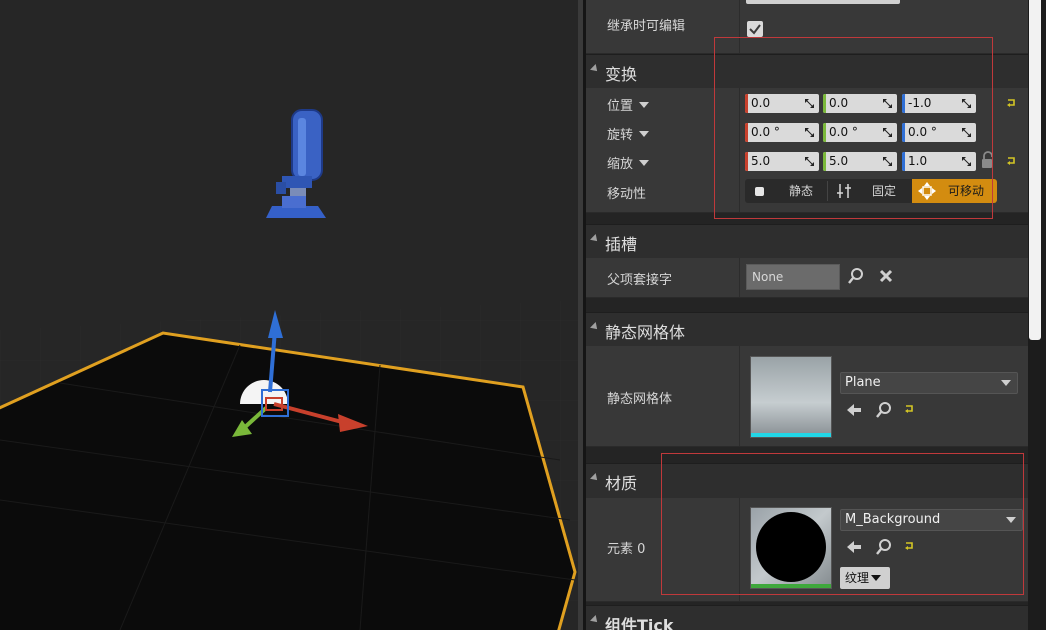 This screenshot has width=1046, height=630. Describe the element at coordinates (853, 128) in the screenshot. I see `annotation-highlight-transform` at that location.